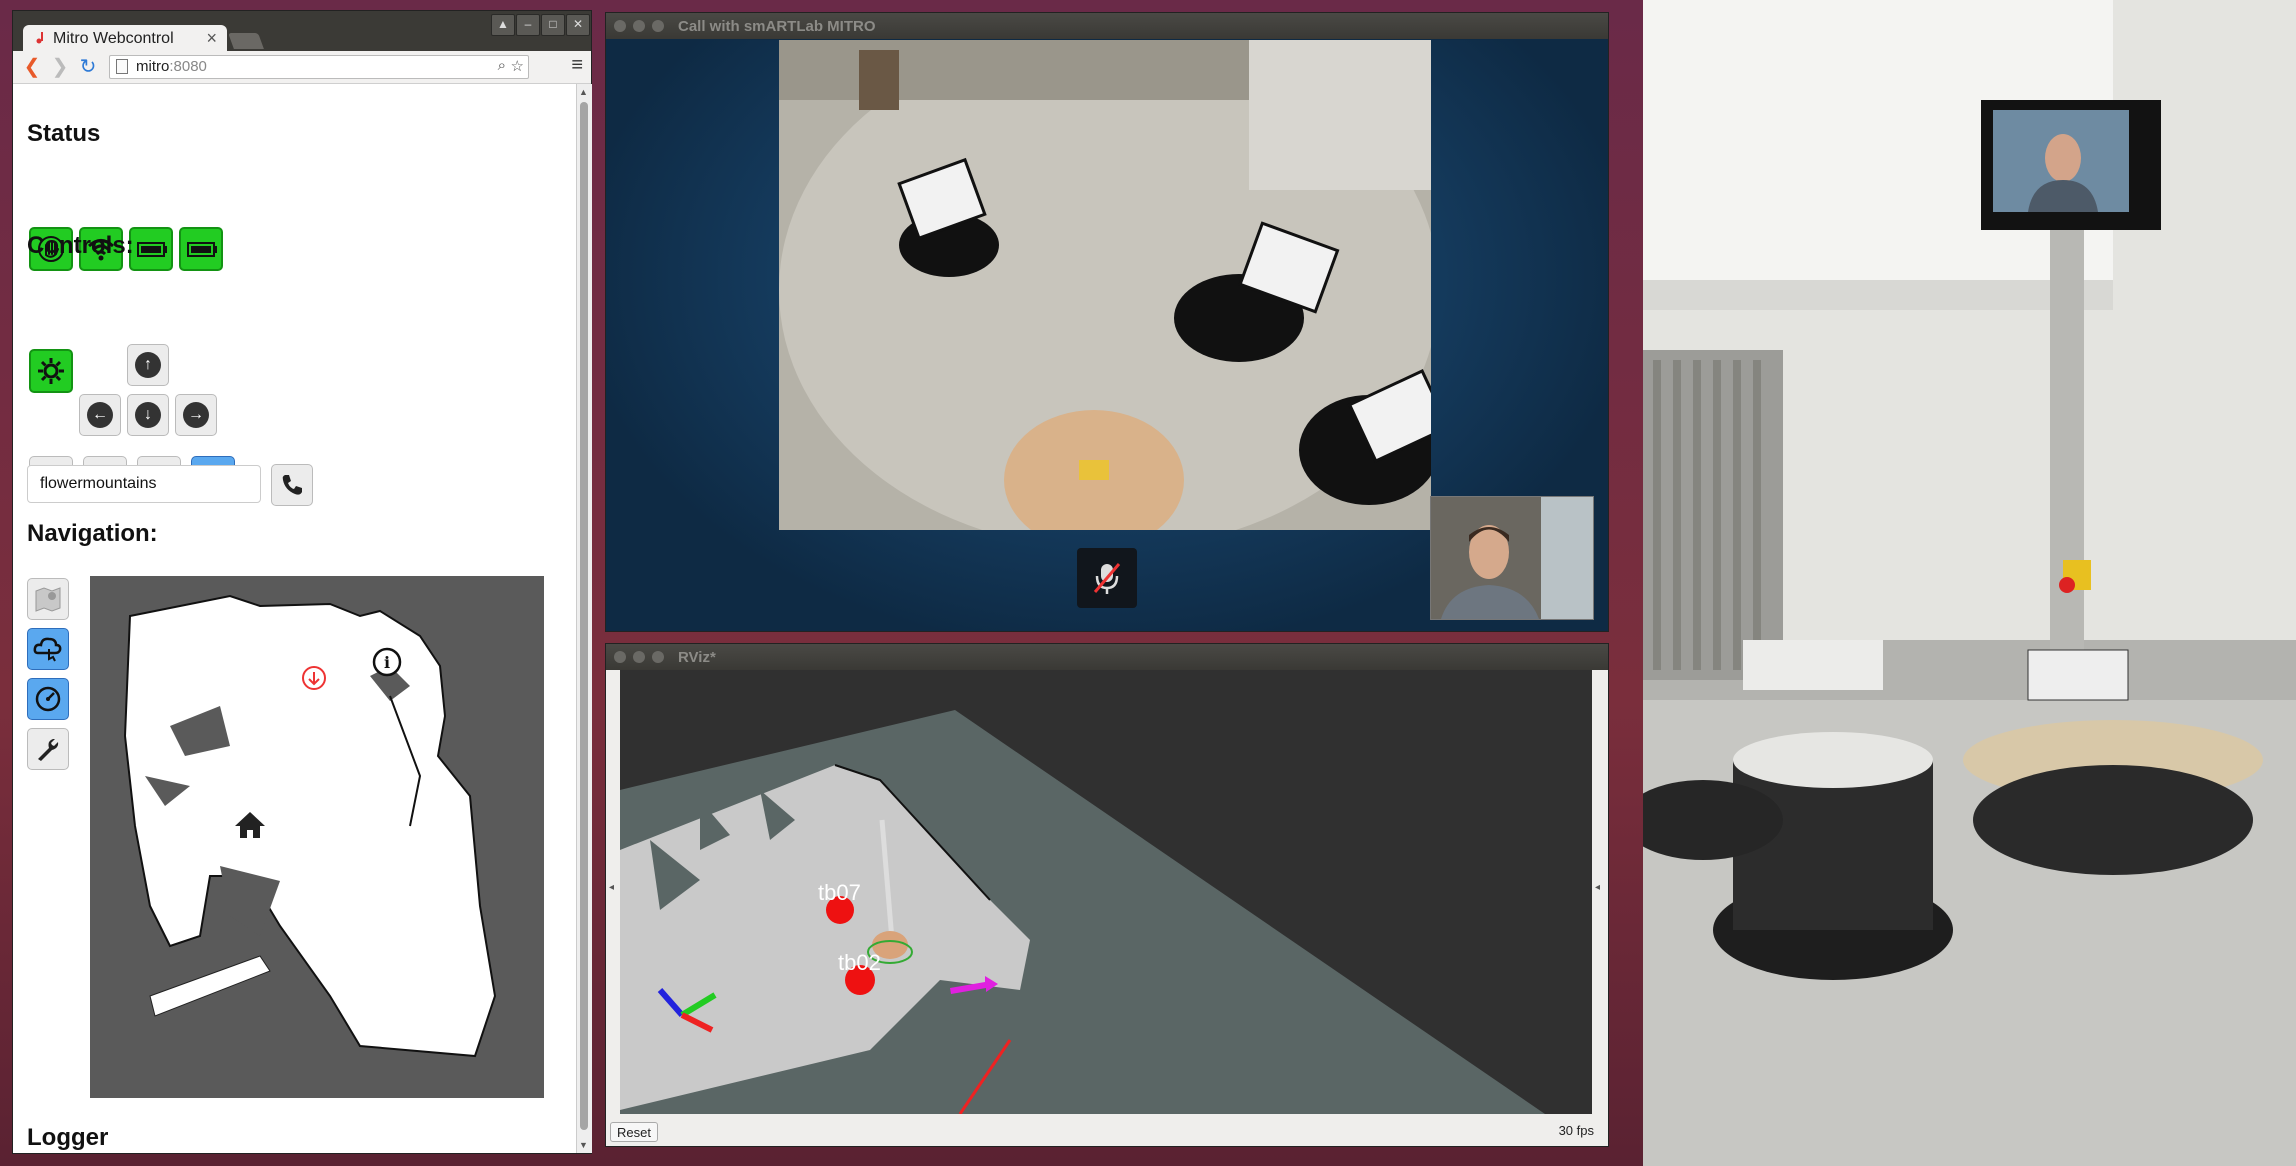  Describe the element at coordinates (387, 662) in the screenshot. I see `svg-text: i` at that location.